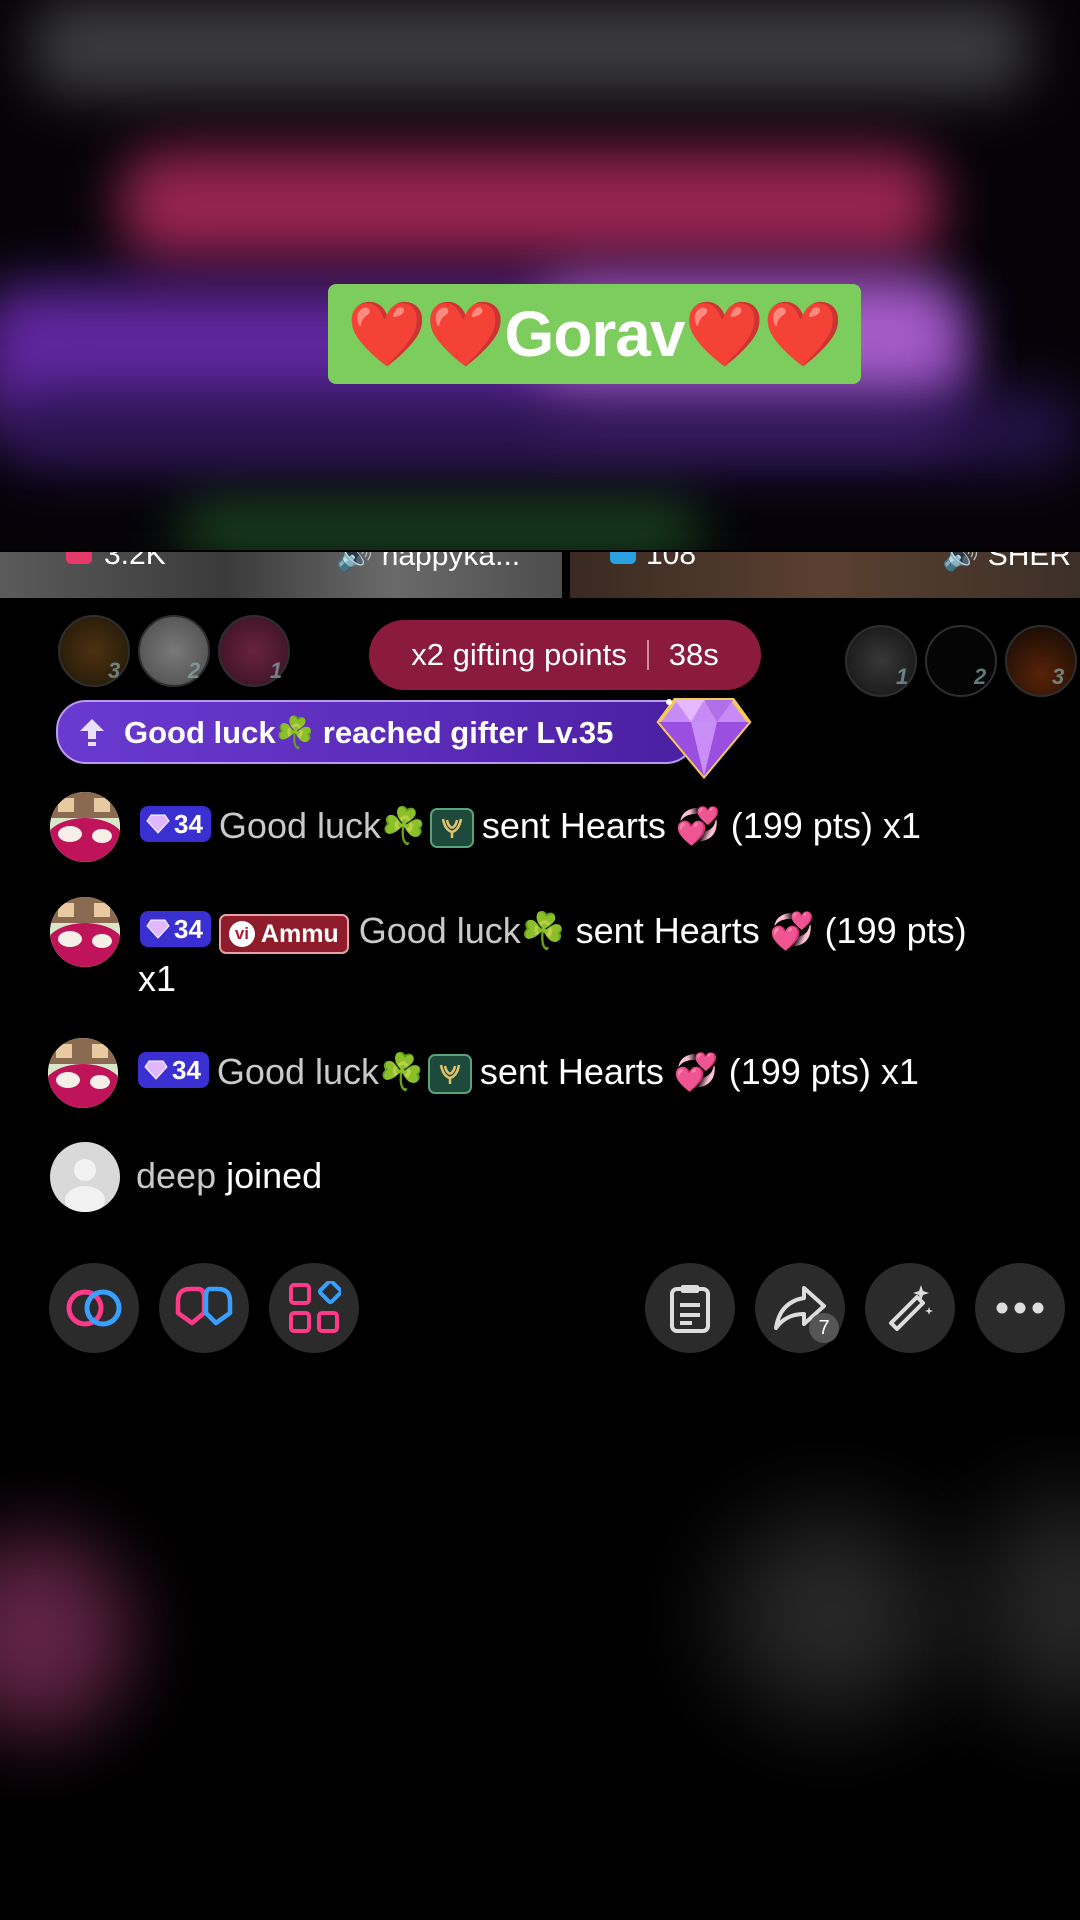 This screenshot has height=1920, width=1080. I want to click on battle-button, so click(204, 1308).